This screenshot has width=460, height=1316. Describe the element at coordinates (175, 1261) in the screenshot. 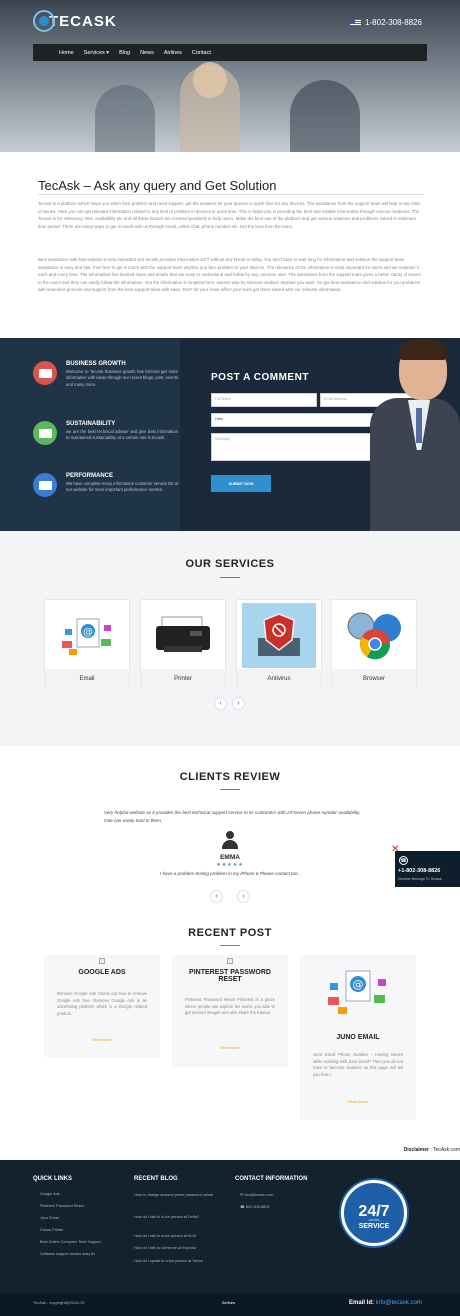

I see `footer-blog-link: How do I speak to a live person at Yahoo` at that location.